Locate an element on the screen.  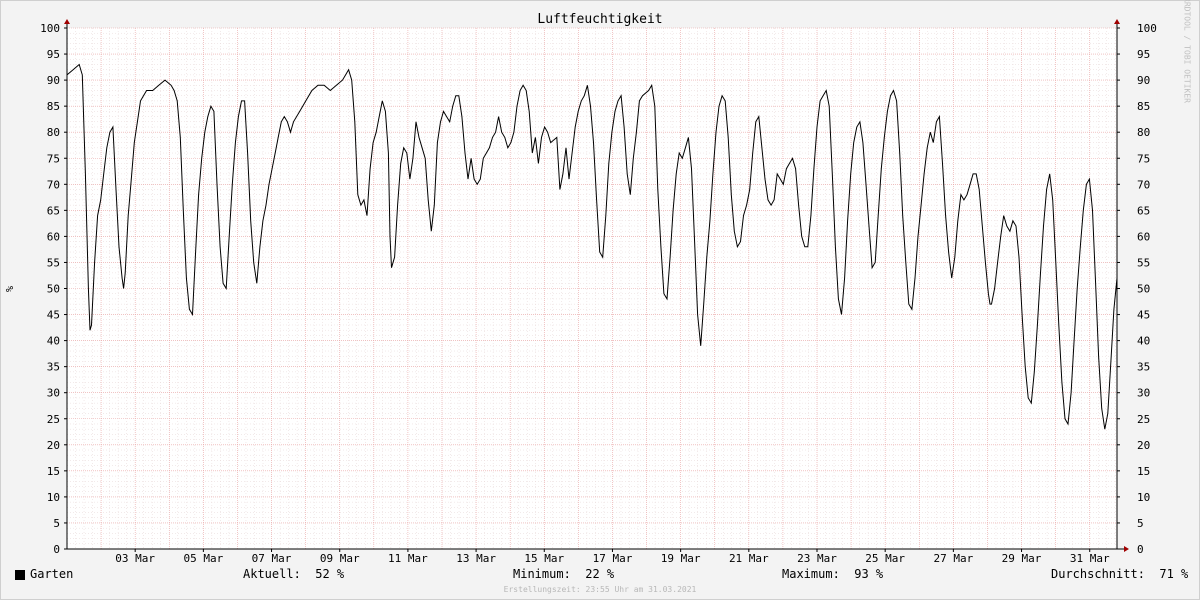
y-tick-label-right: 5 is located at coordinates (1140, 523).